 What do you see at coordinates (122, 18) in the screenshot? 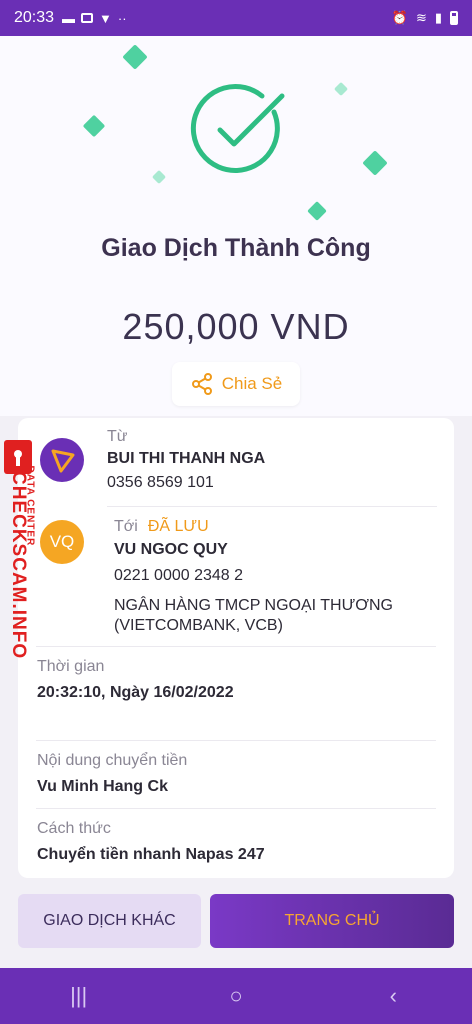
I see `more-icon: ··` at bounding box center [122, 18].